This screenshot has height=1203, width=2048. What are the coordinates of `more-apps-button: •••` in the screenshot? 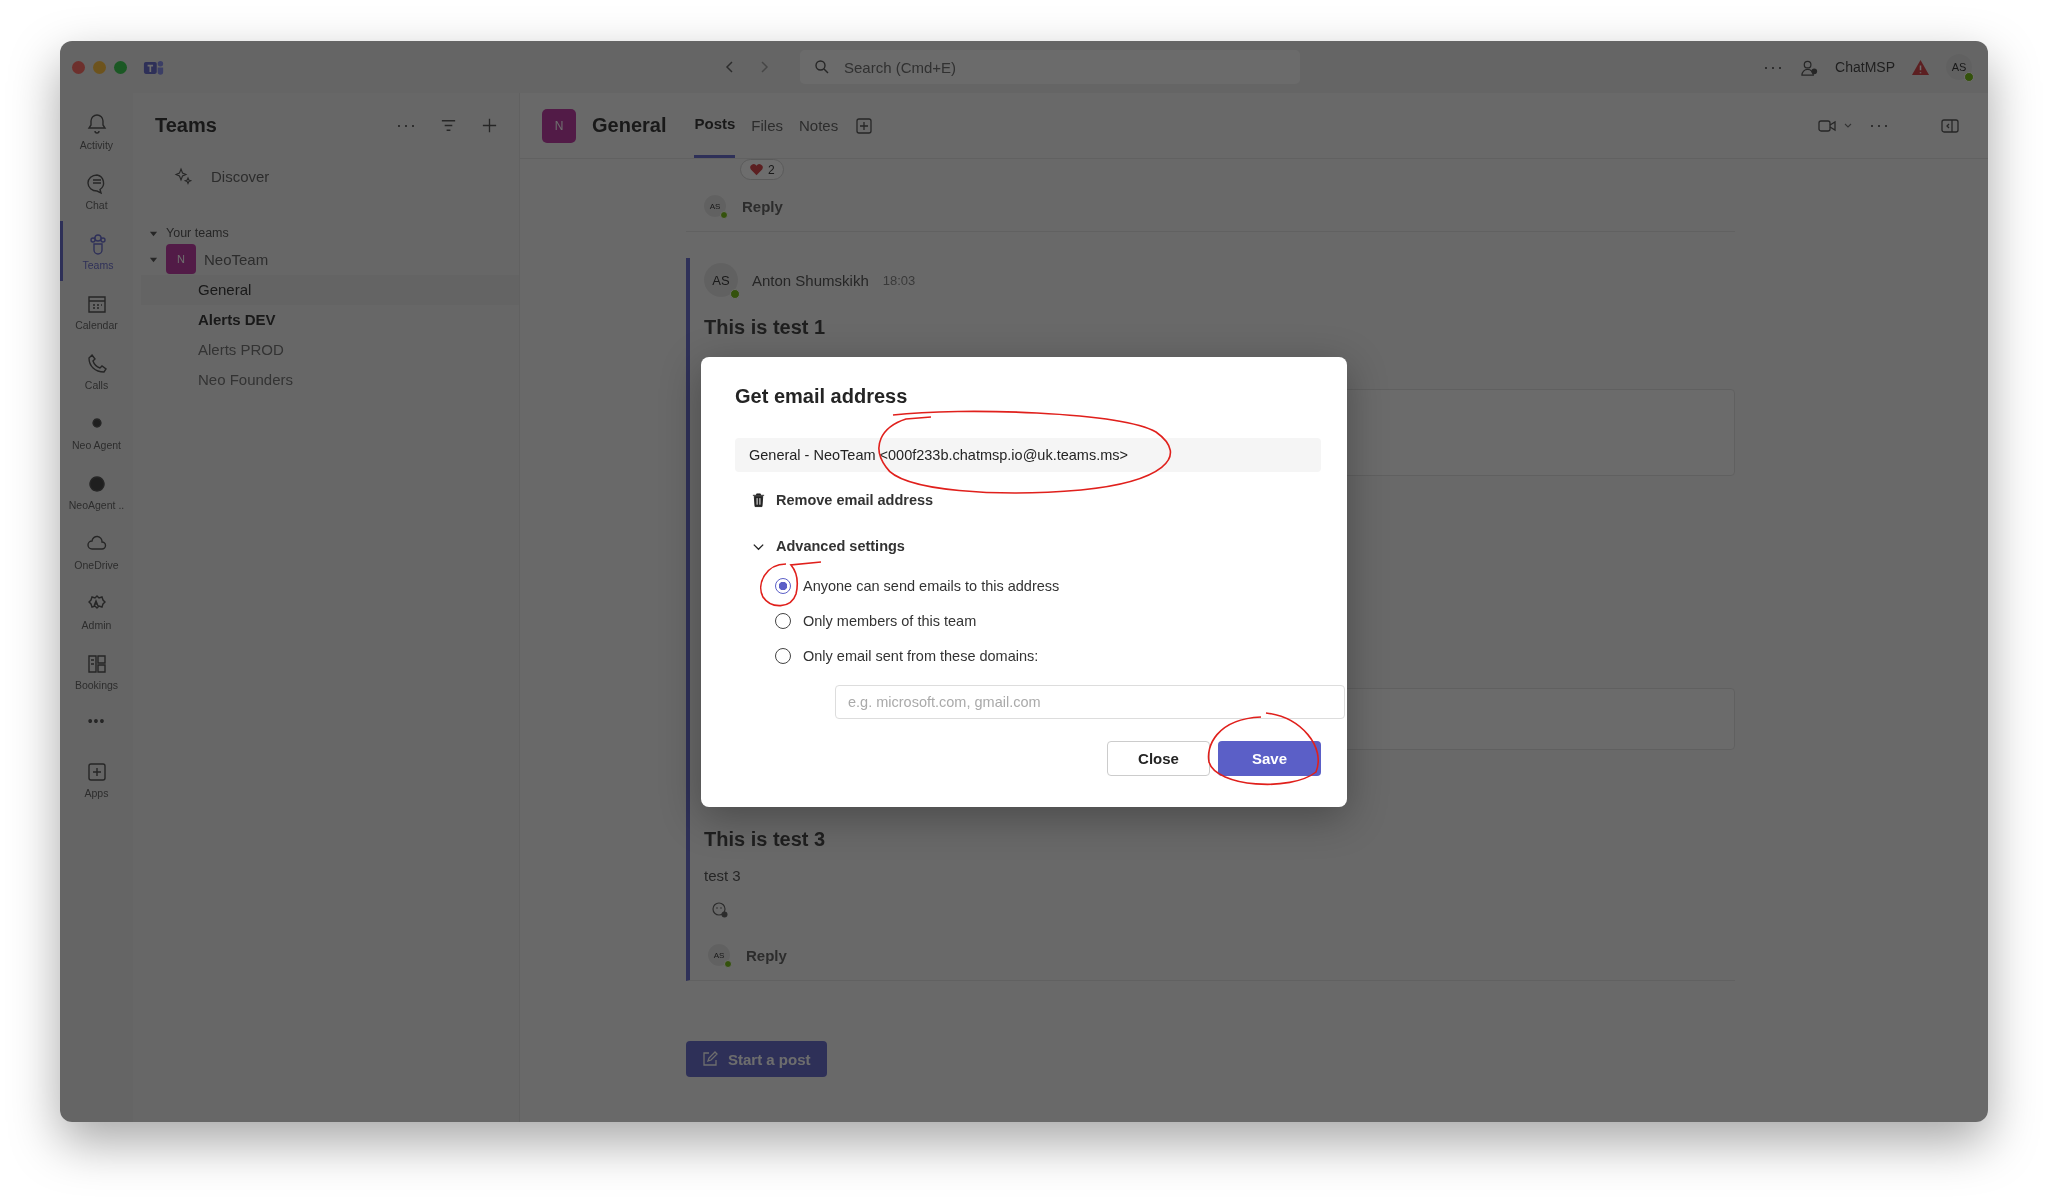 It's located at (96, 721).